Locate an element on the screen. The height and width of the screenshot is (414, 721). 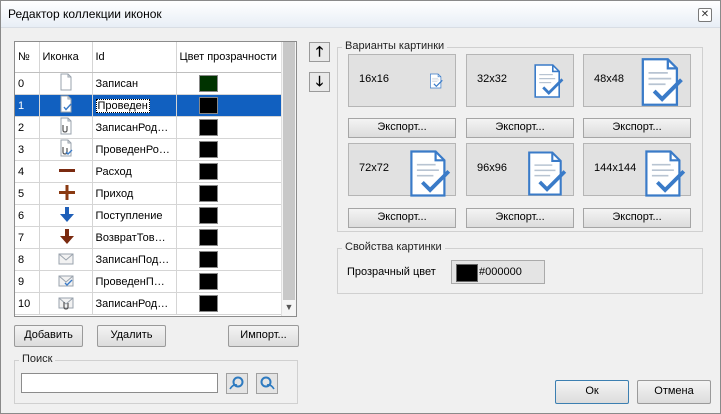
variant-tile-72x72: 72x72 is located at coordinates (402, 170).